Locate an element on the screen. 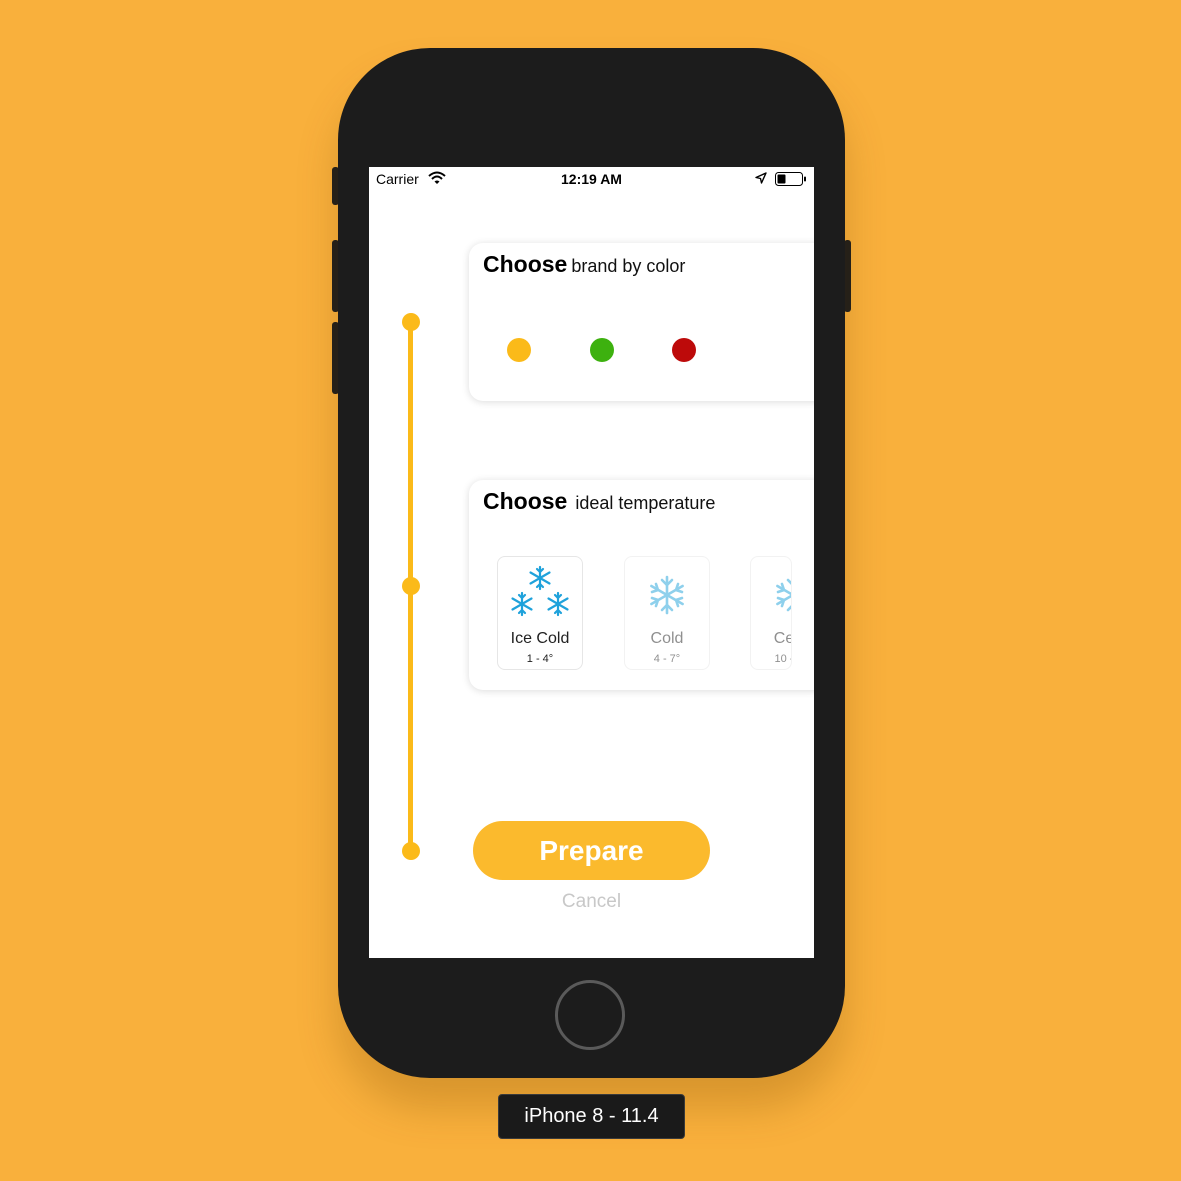 The height and width of the screenshot is (1181, 1181). temperature-option-name: Ice Cold is located at coordinates (540, 638).